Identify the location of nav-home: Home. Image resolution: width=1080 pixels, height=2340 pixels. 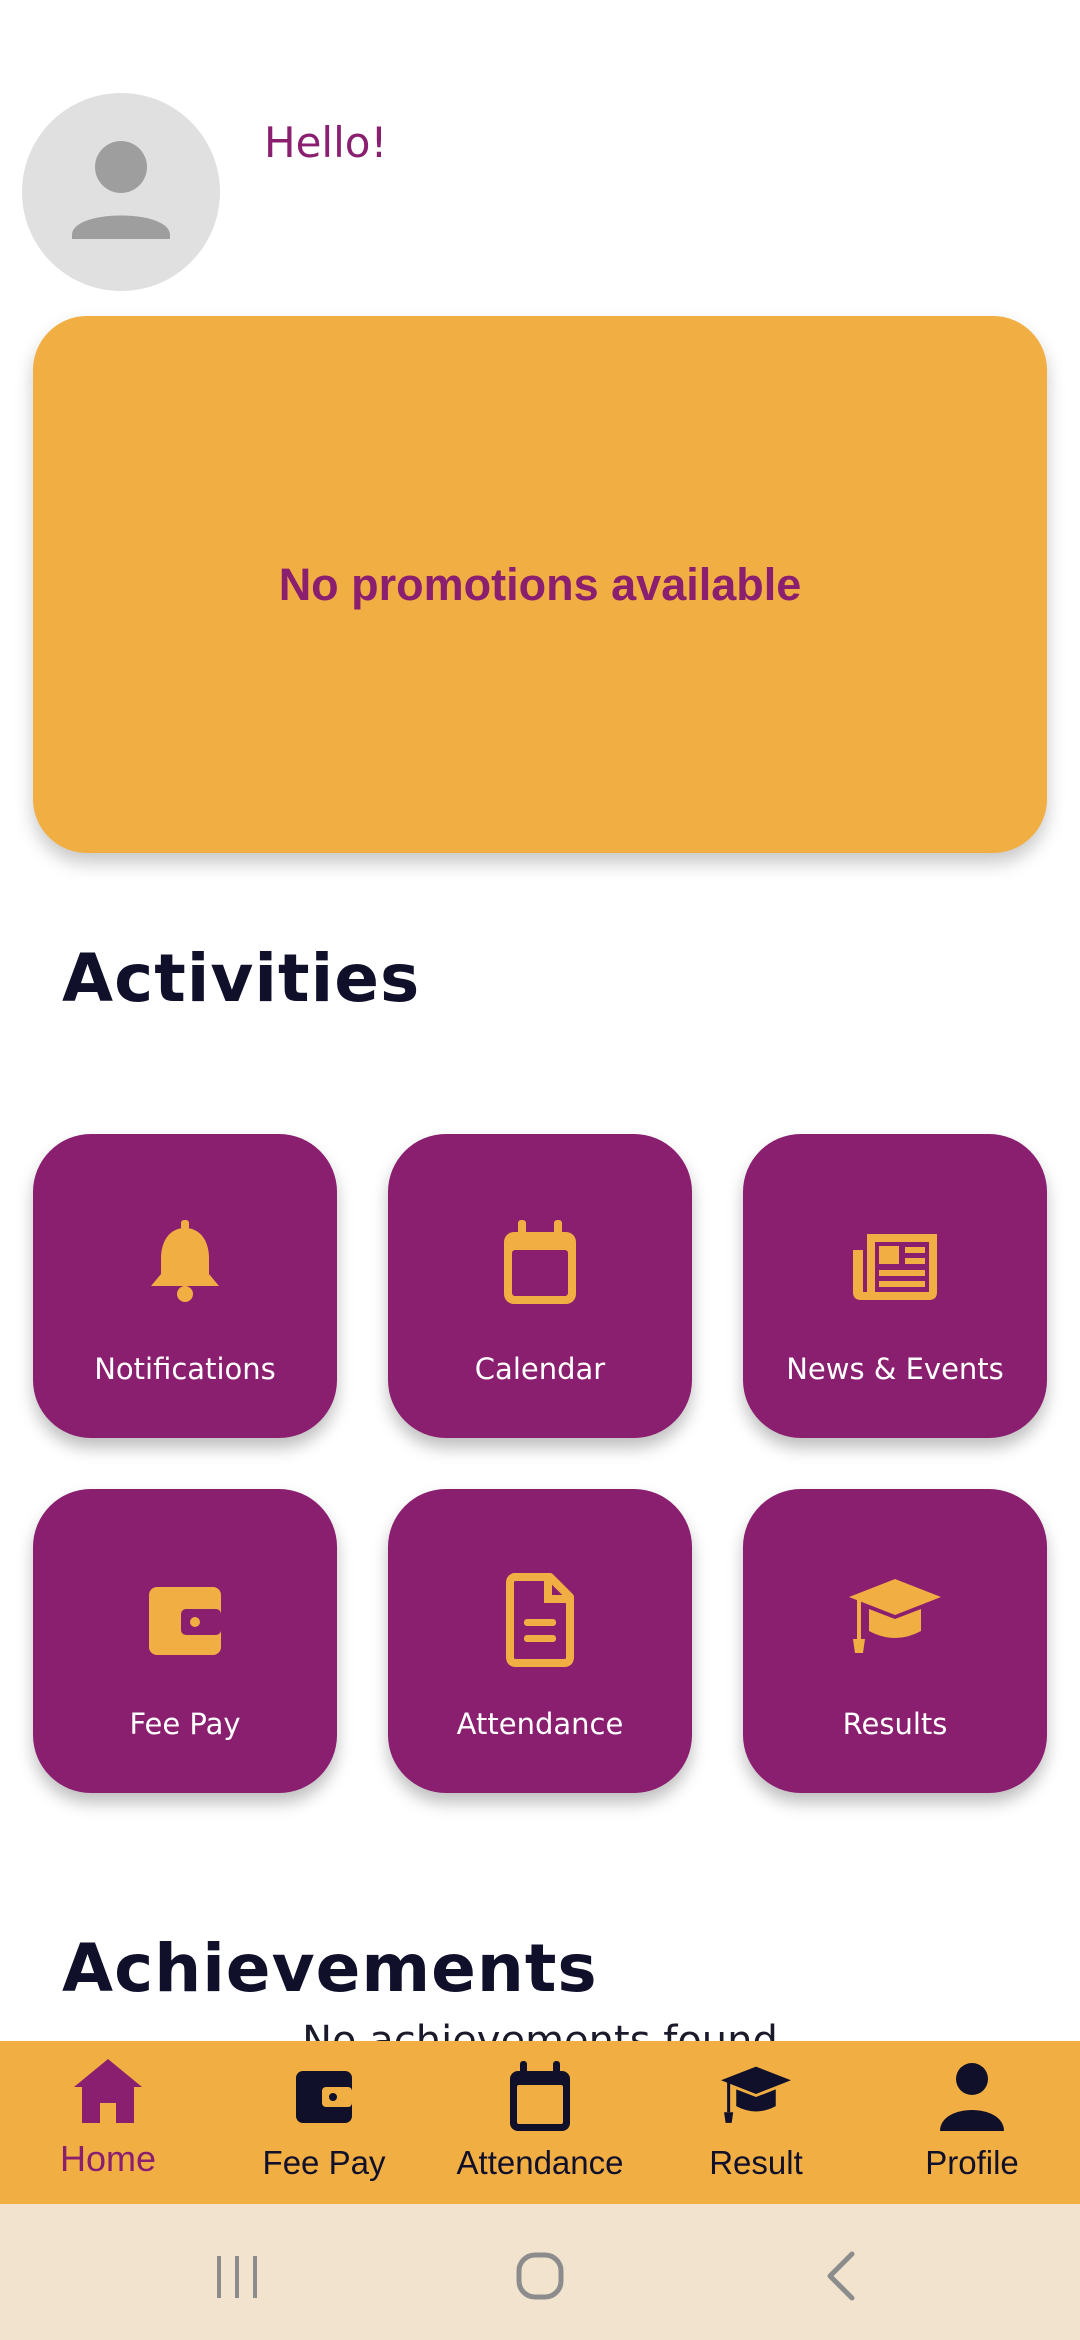
(108, 2122).